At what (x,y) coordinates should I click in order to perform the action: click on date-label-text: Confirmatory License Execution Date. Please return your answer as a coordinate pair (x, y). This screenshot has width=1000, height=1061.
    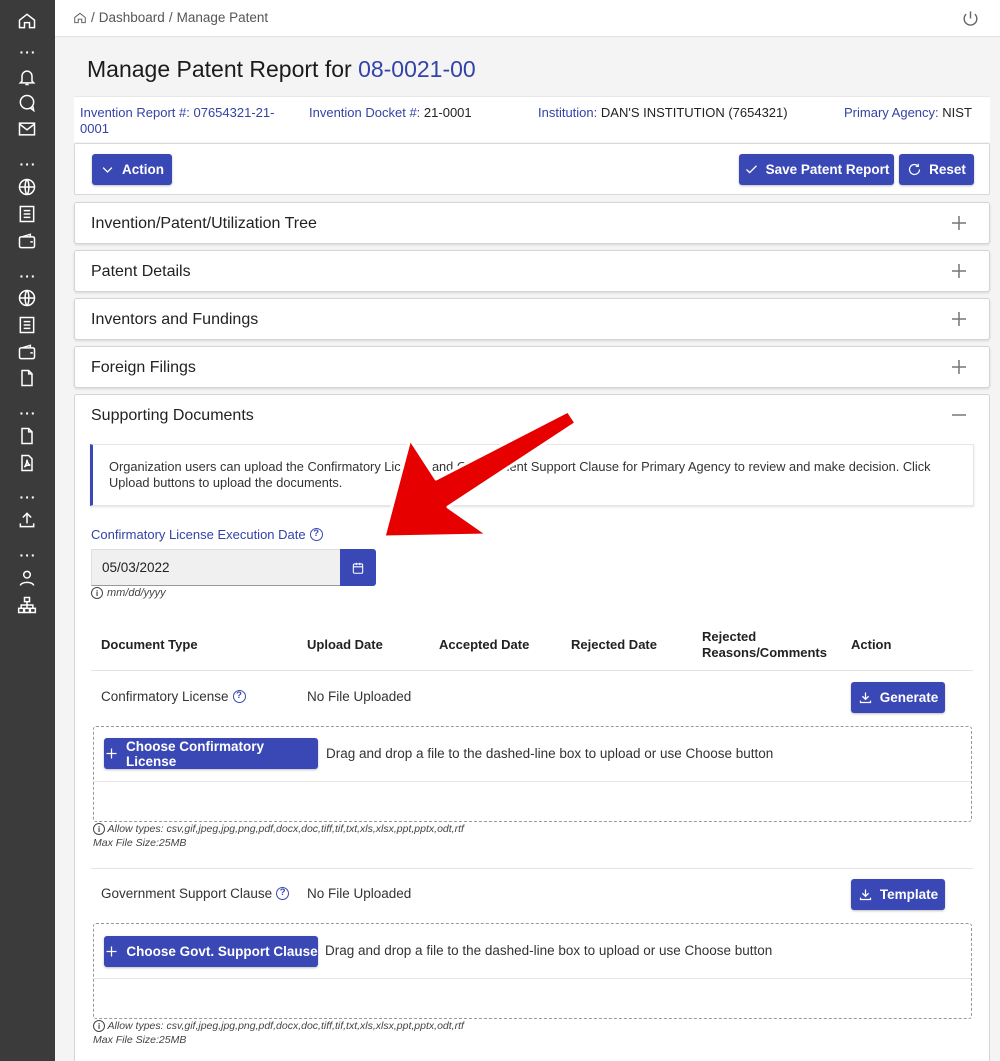
    Looking at the image, I should click on (198, 534).